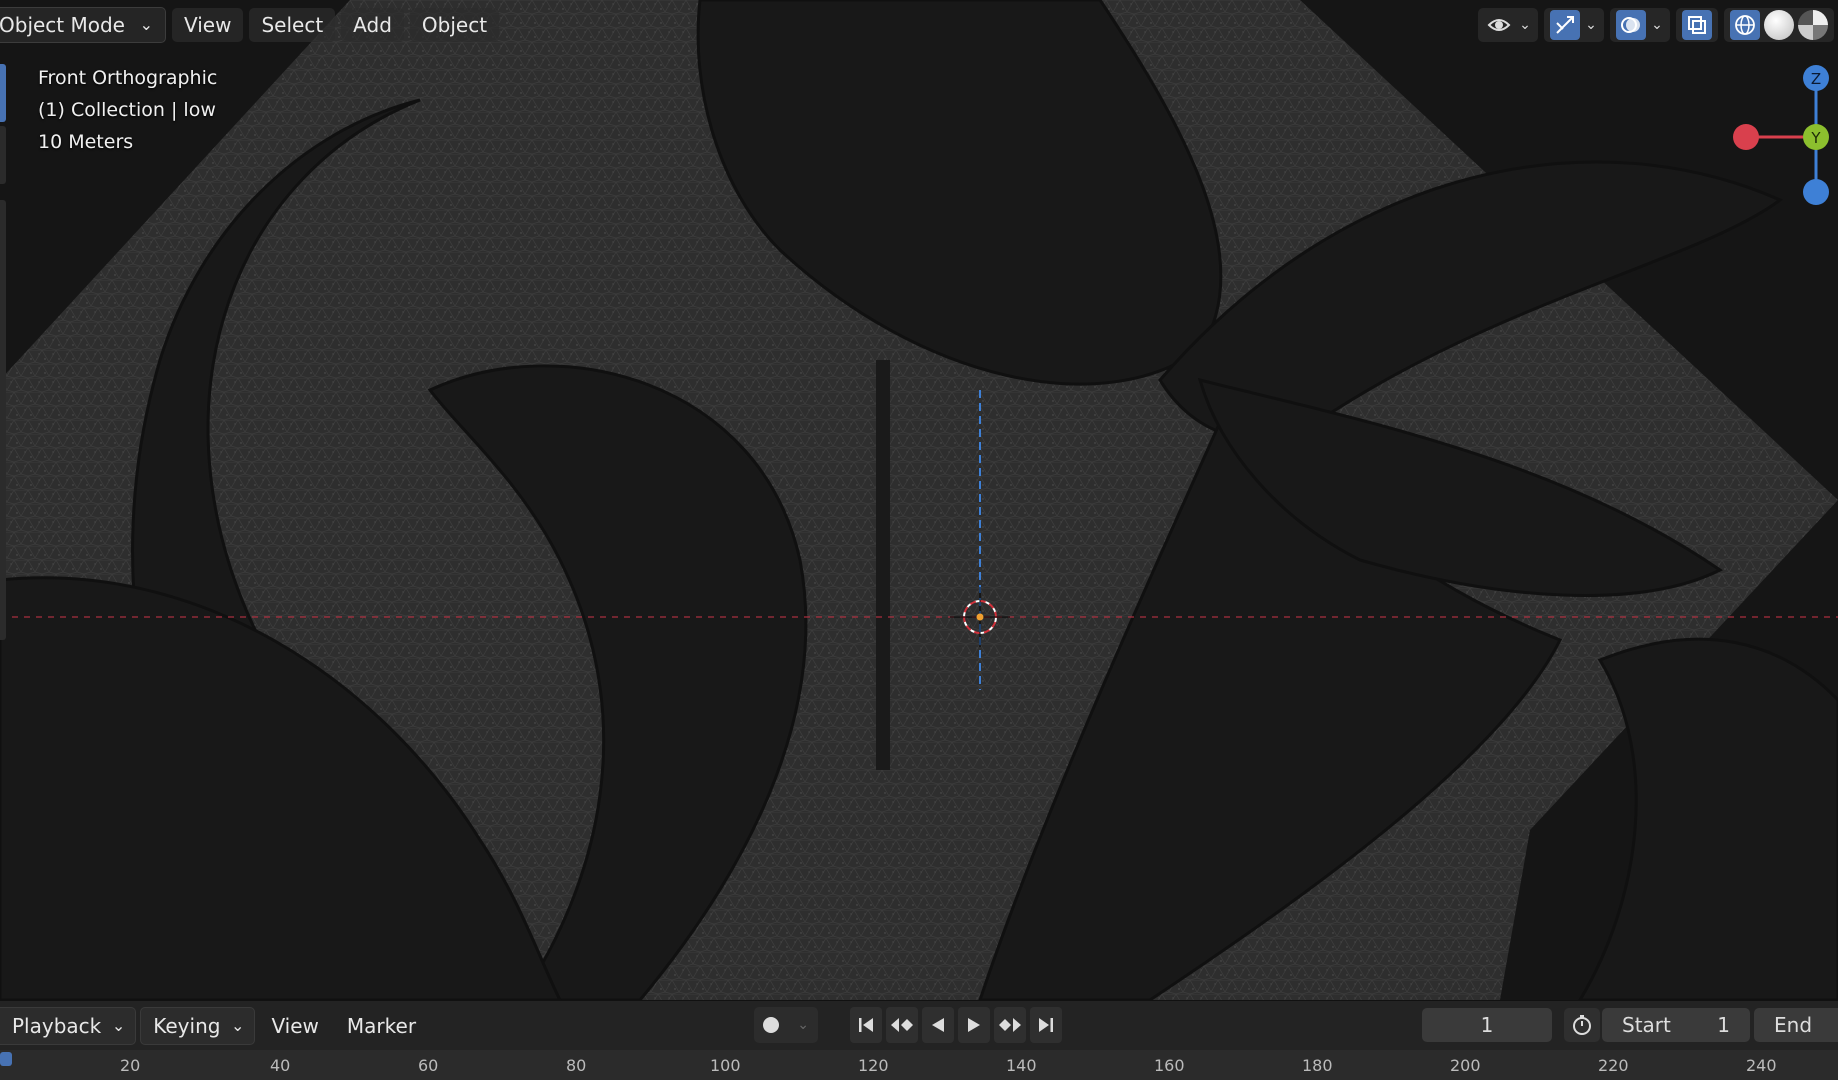 This screenshot has width=1838, height=1080. I want to click on menu-add: Add, so click(372, 25).